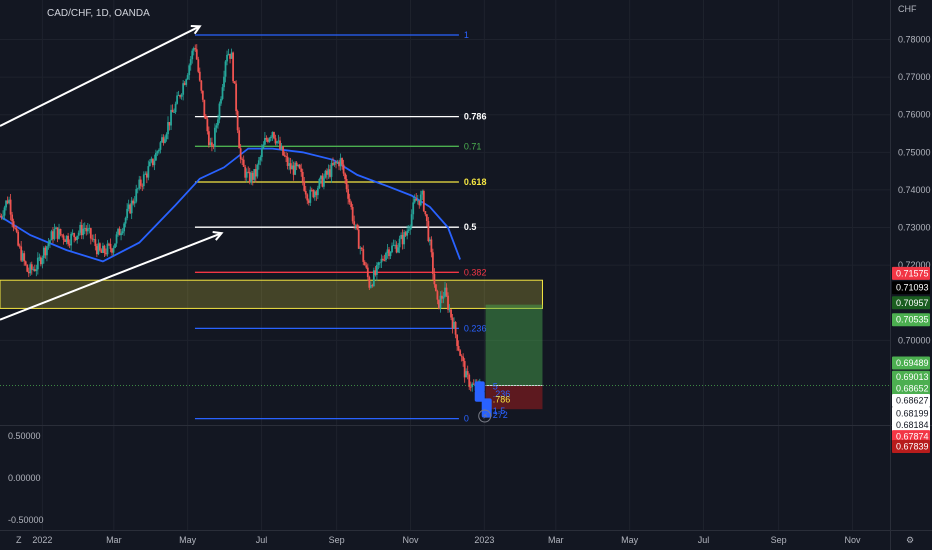 This screenshot has width=932, height=550. Describe the element at coordinates (514, 345) in the screenshot. I see `take-profit-area` at that location.